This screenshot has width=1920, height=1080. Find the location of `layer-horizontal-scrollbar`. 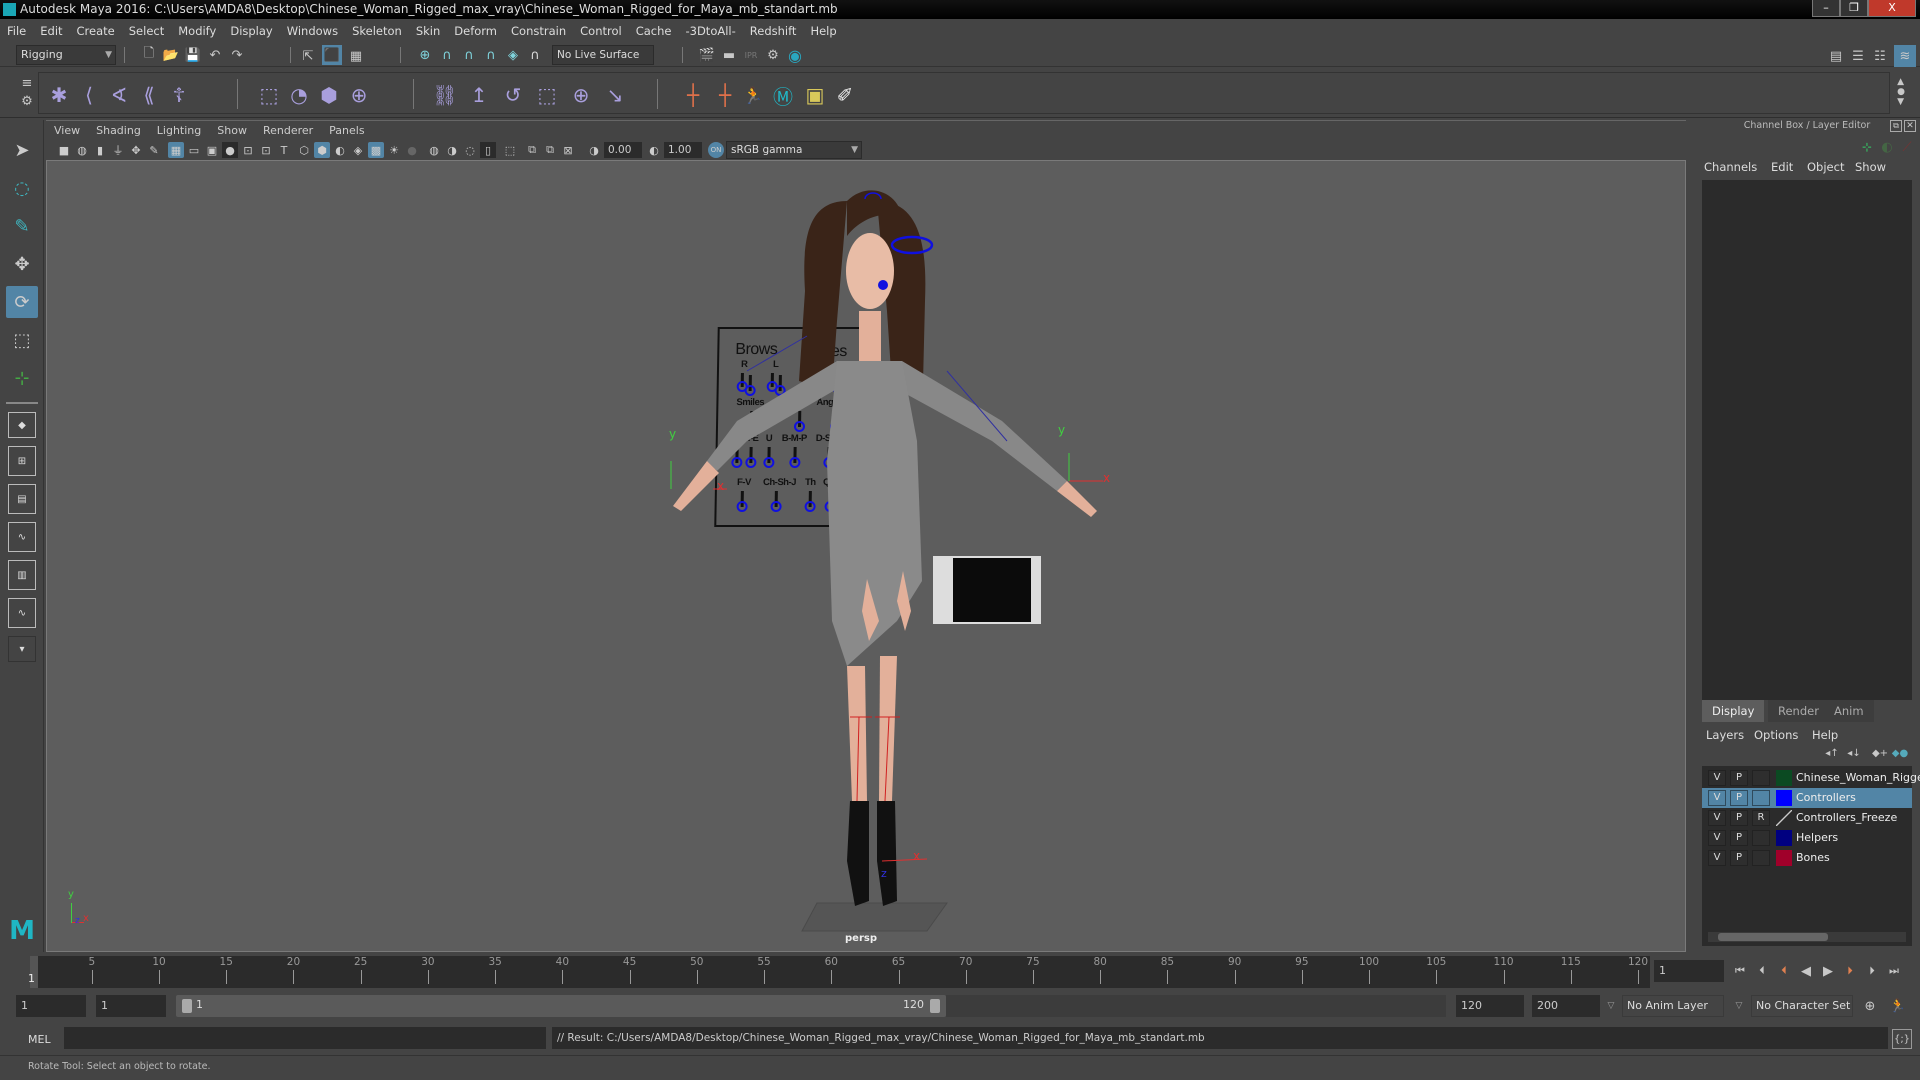

layer-horizontal-scrollbar is located at coordinates (1807, 937).